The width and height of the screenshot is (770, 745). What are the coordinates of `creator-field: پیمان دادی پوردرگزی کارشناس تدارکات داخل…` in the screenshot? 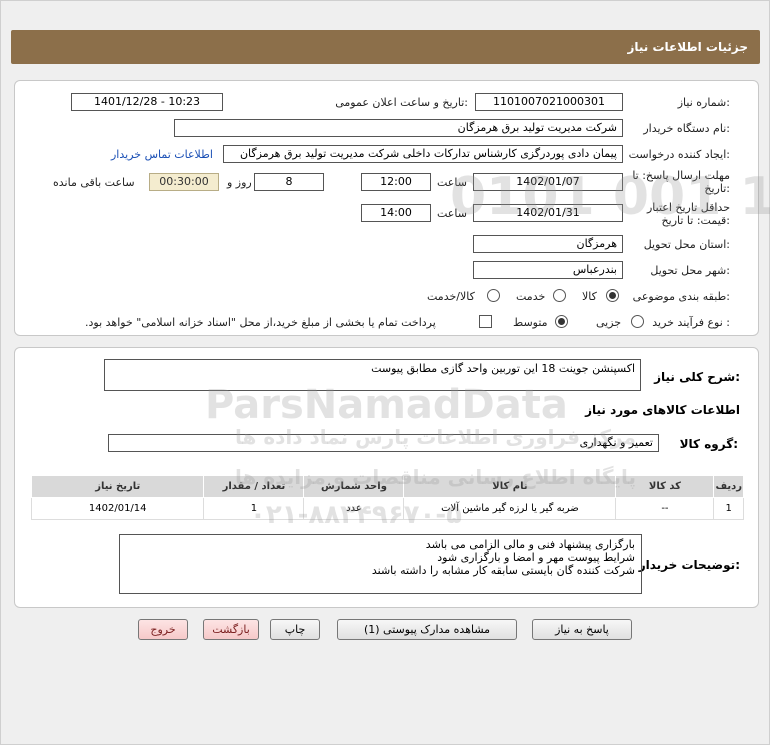 It's located at (423, 154).